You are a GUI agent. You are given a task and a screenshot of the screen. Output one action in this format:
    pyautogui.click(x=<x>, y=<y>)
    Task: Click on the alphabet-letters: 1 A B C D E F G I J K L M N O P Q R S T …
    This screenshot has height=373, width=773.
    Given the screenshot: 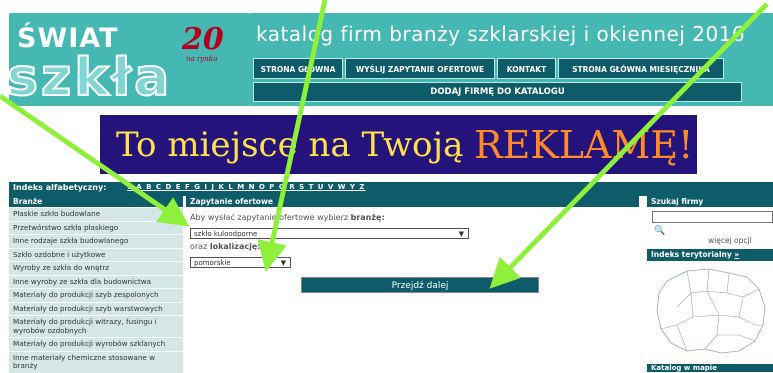 What is the action you would take?
    pyautogui.click(x=246, y=187)
    